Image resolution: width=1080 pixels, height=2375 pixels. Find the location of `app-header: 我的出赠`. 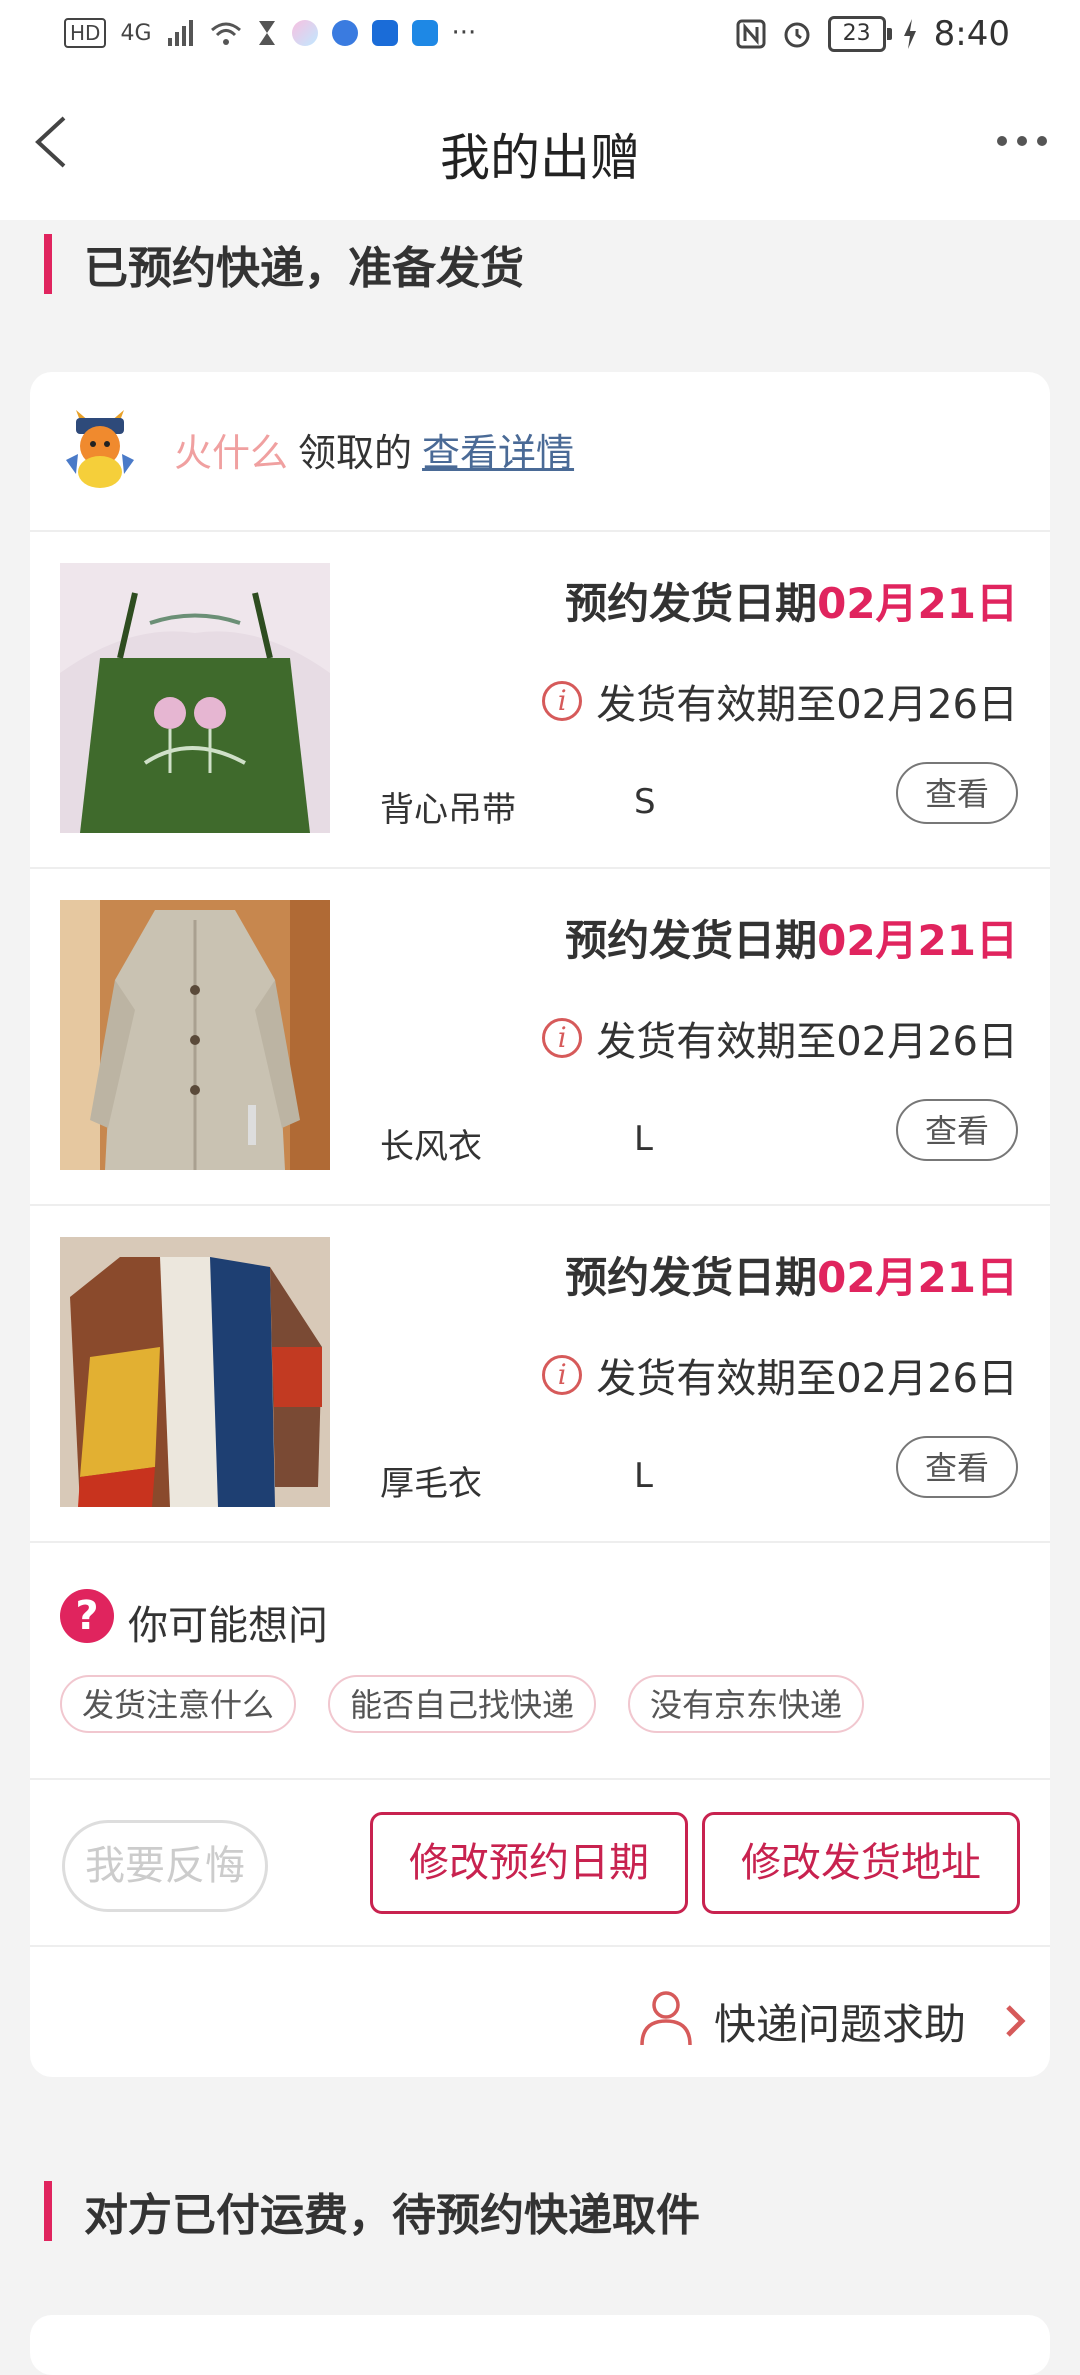

app-header: 我的出赠 is located at coordinates (540, 145).